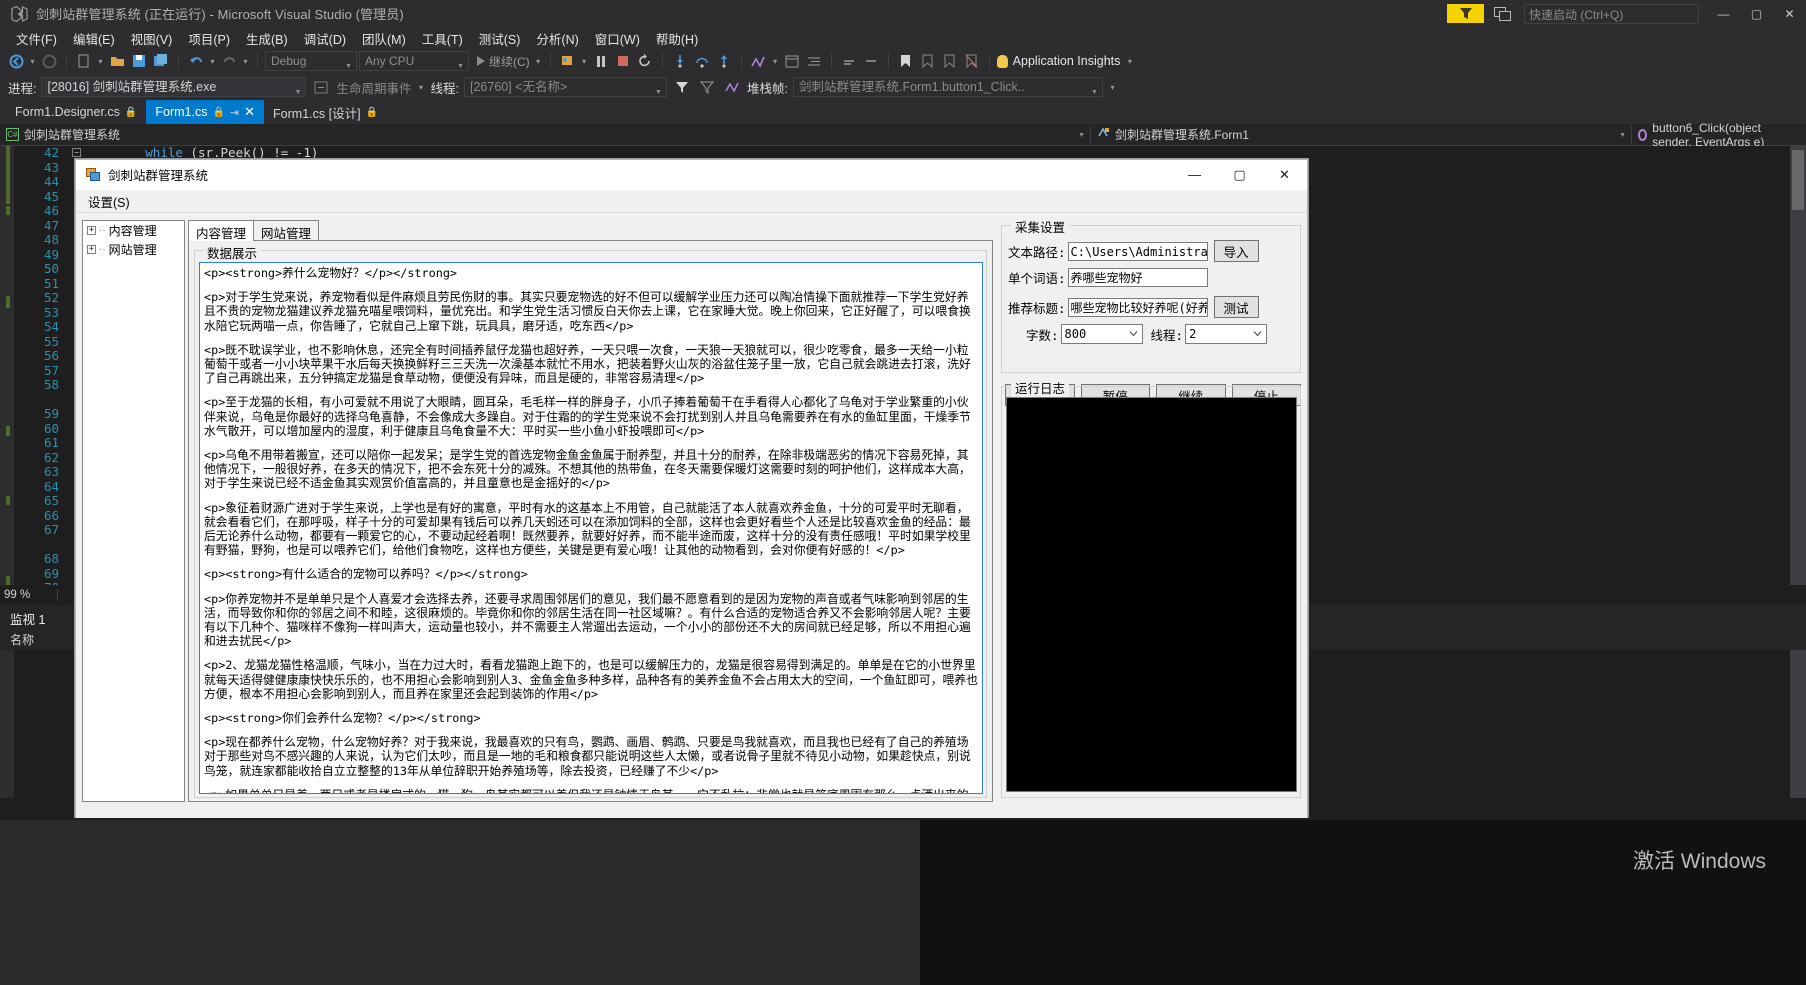 The image size is (1806, 985). What do you see at coordinates (680, 61) in the screenshot?
I see `step-into-icon` at bounding box center [680, 61].